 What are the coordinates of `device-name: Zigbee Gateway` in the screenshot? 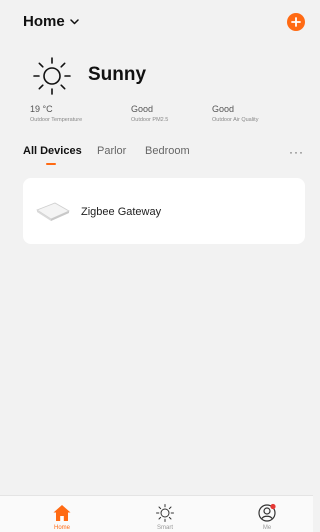 It's located at (121, 212).